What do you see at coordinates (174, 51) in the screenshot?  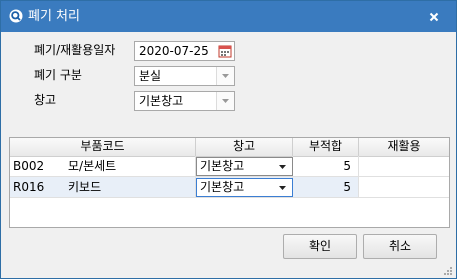 I see `date-value: 2020-07-25` at bounding box center [174, 51].